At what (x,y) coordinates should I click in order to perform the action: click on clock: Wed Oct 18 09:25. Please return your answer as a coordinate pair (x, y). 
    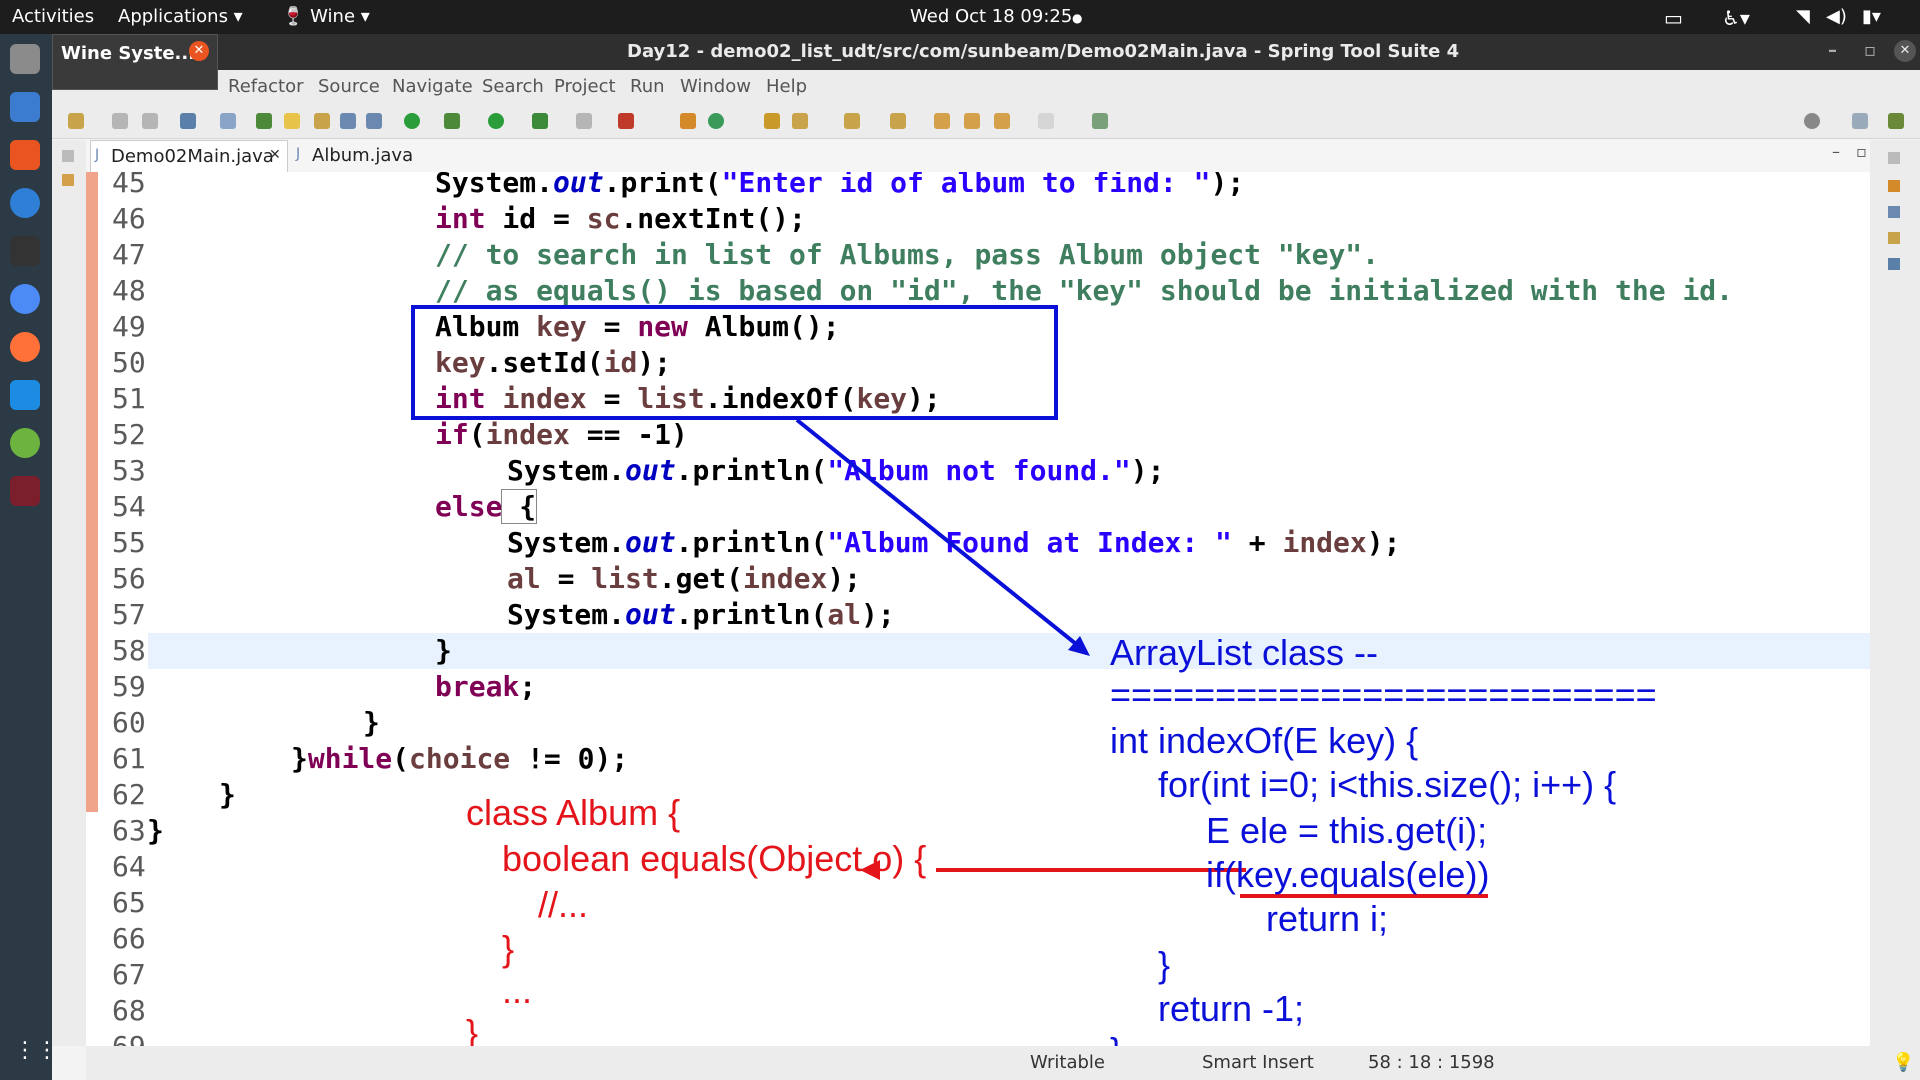
    Looking at the image, I should click on (991, 16).